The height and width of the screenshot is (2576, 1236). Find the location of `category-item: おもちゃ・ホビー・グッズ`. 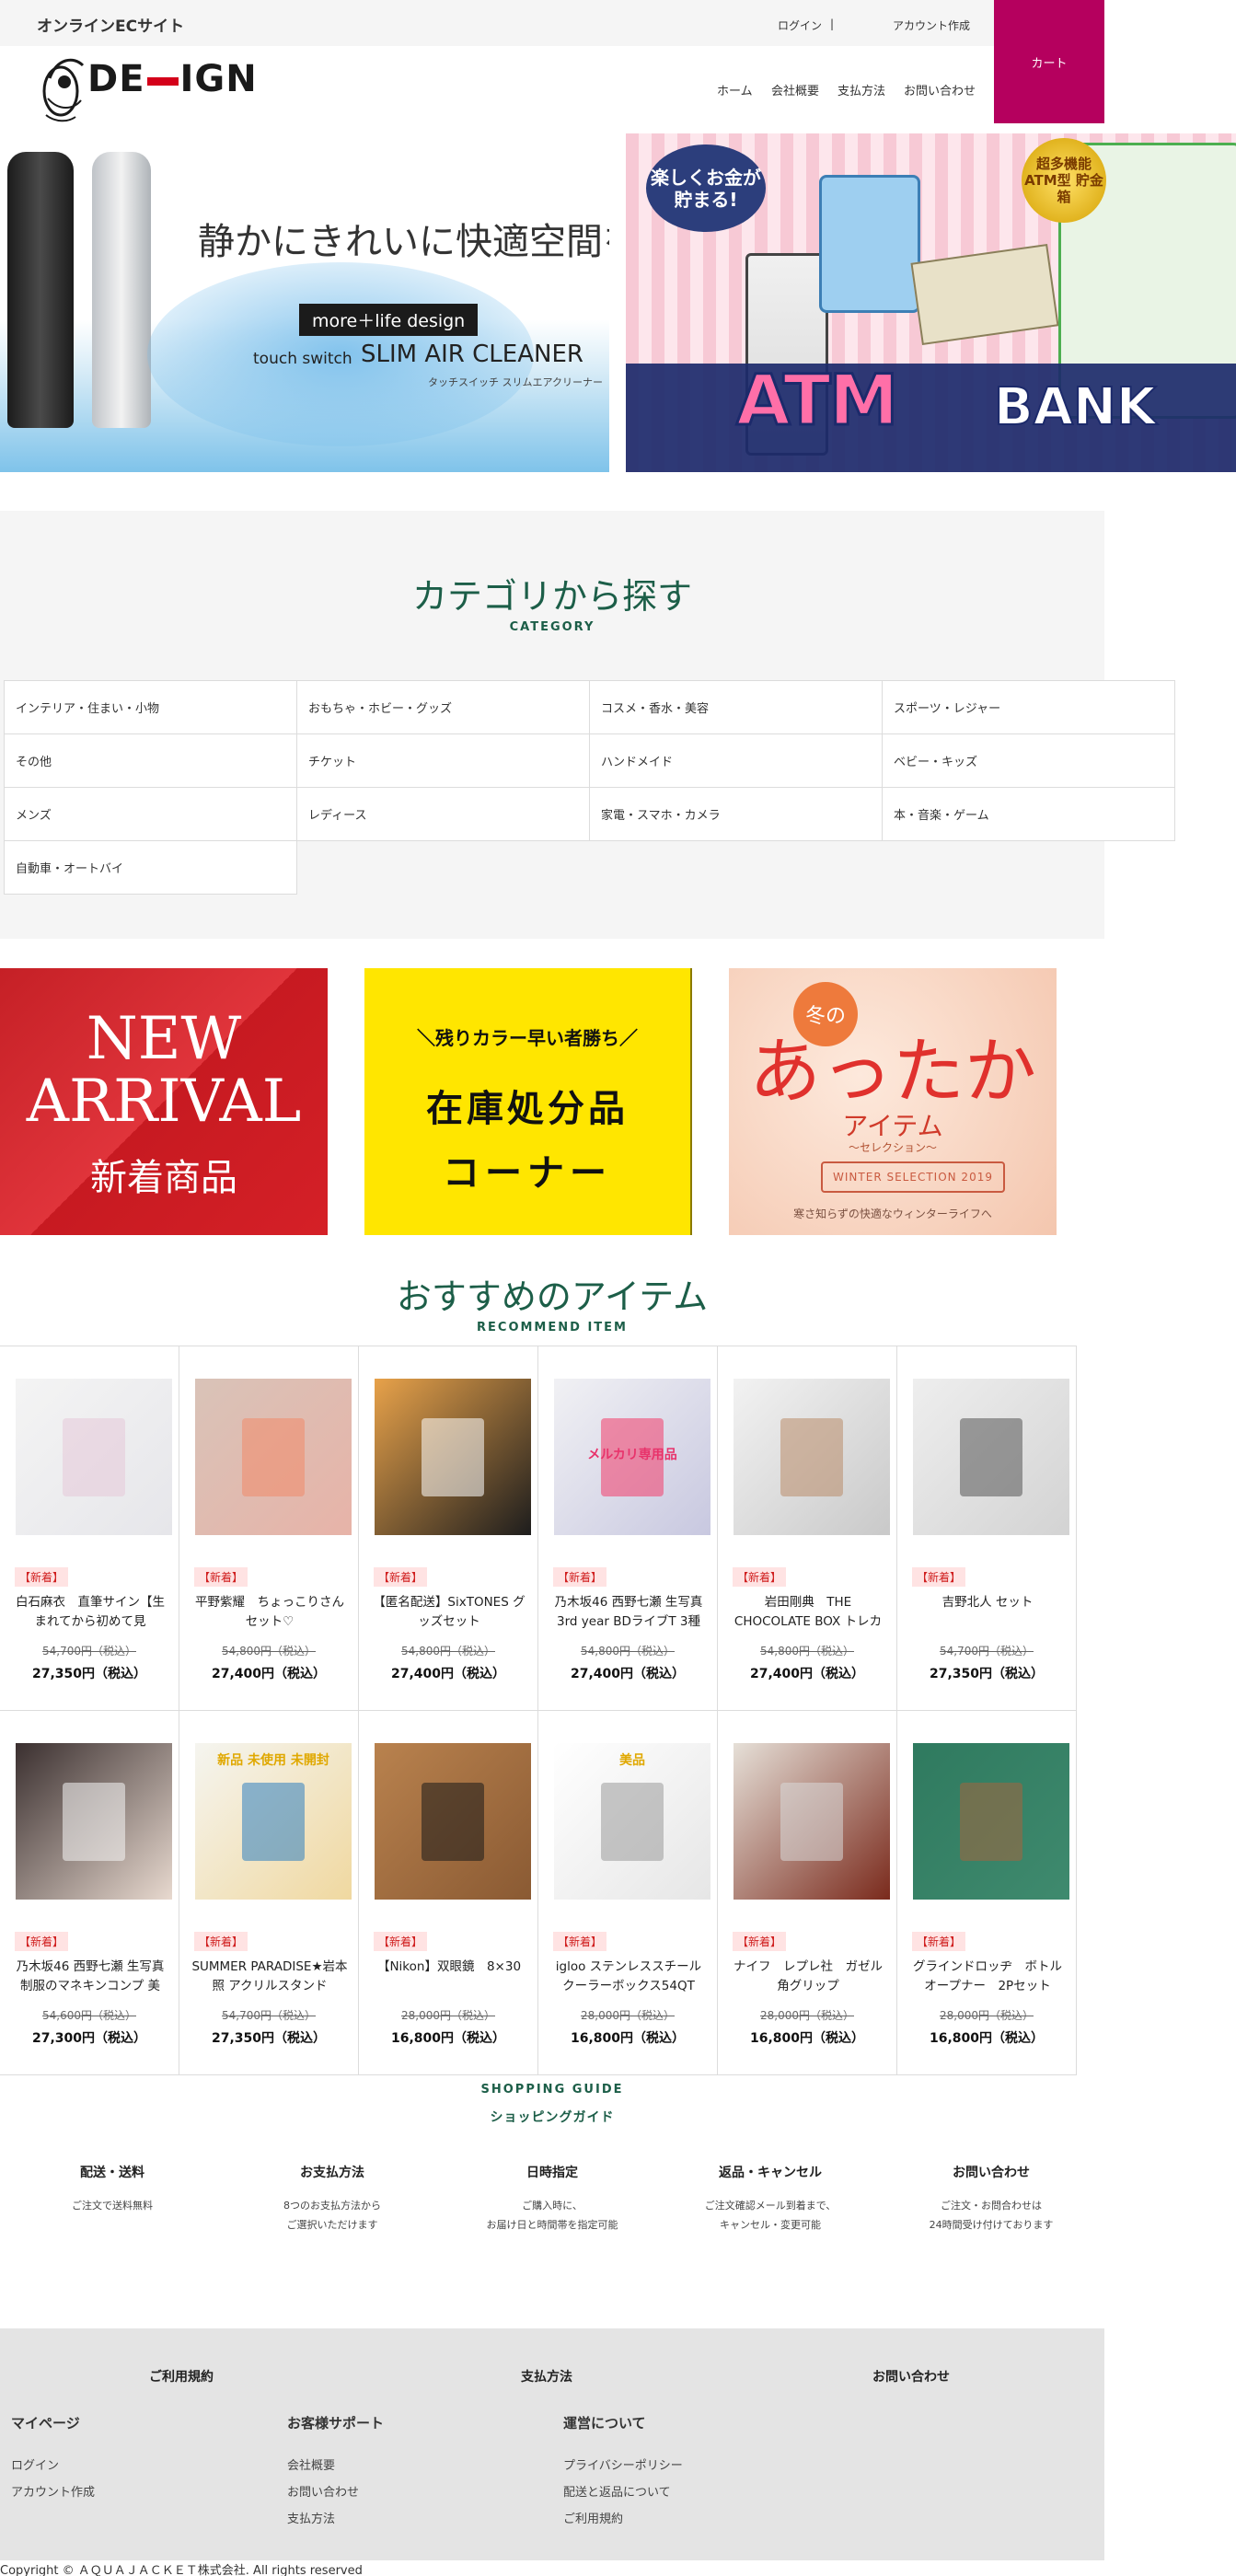

category-item: おもちゃ・ホビー・グッズ is located at coordinates (443, 707).